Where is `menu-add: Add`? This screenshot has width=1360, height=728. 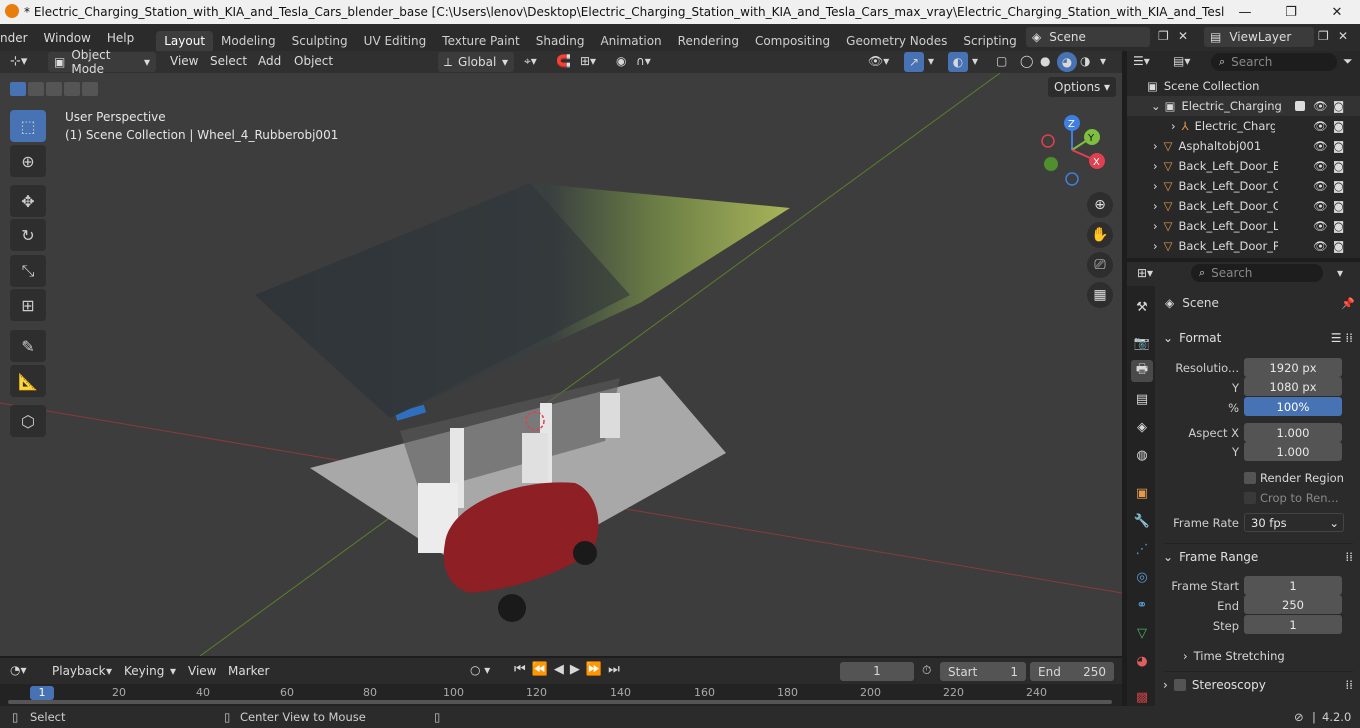
menu-add: Add is located at coordinates (269, 61).